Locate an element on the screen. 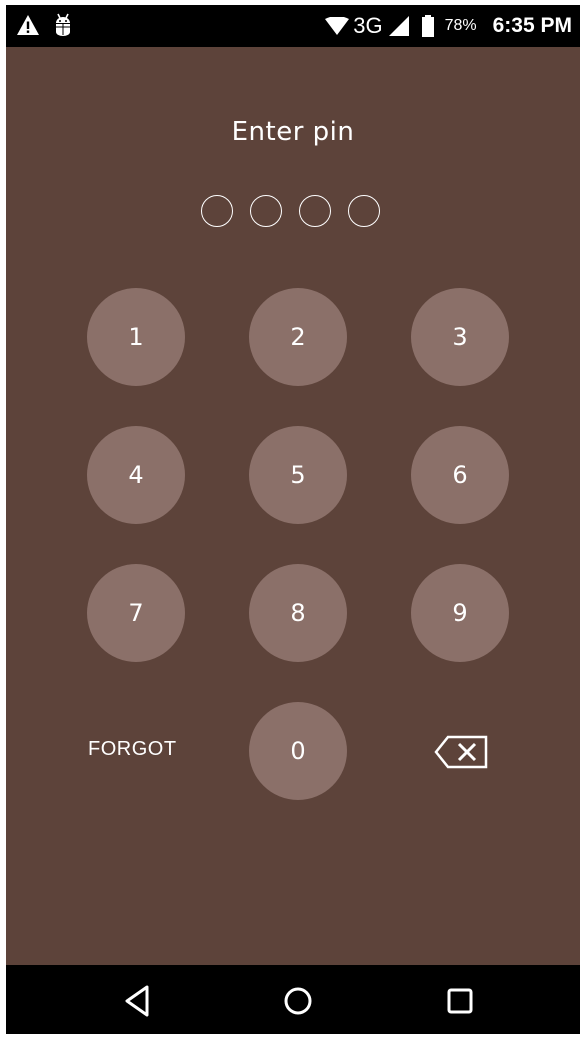 Image resolution: width=584 pixels, height=1039 pixels. network-type: 3G is located at coordinates (368, 25).